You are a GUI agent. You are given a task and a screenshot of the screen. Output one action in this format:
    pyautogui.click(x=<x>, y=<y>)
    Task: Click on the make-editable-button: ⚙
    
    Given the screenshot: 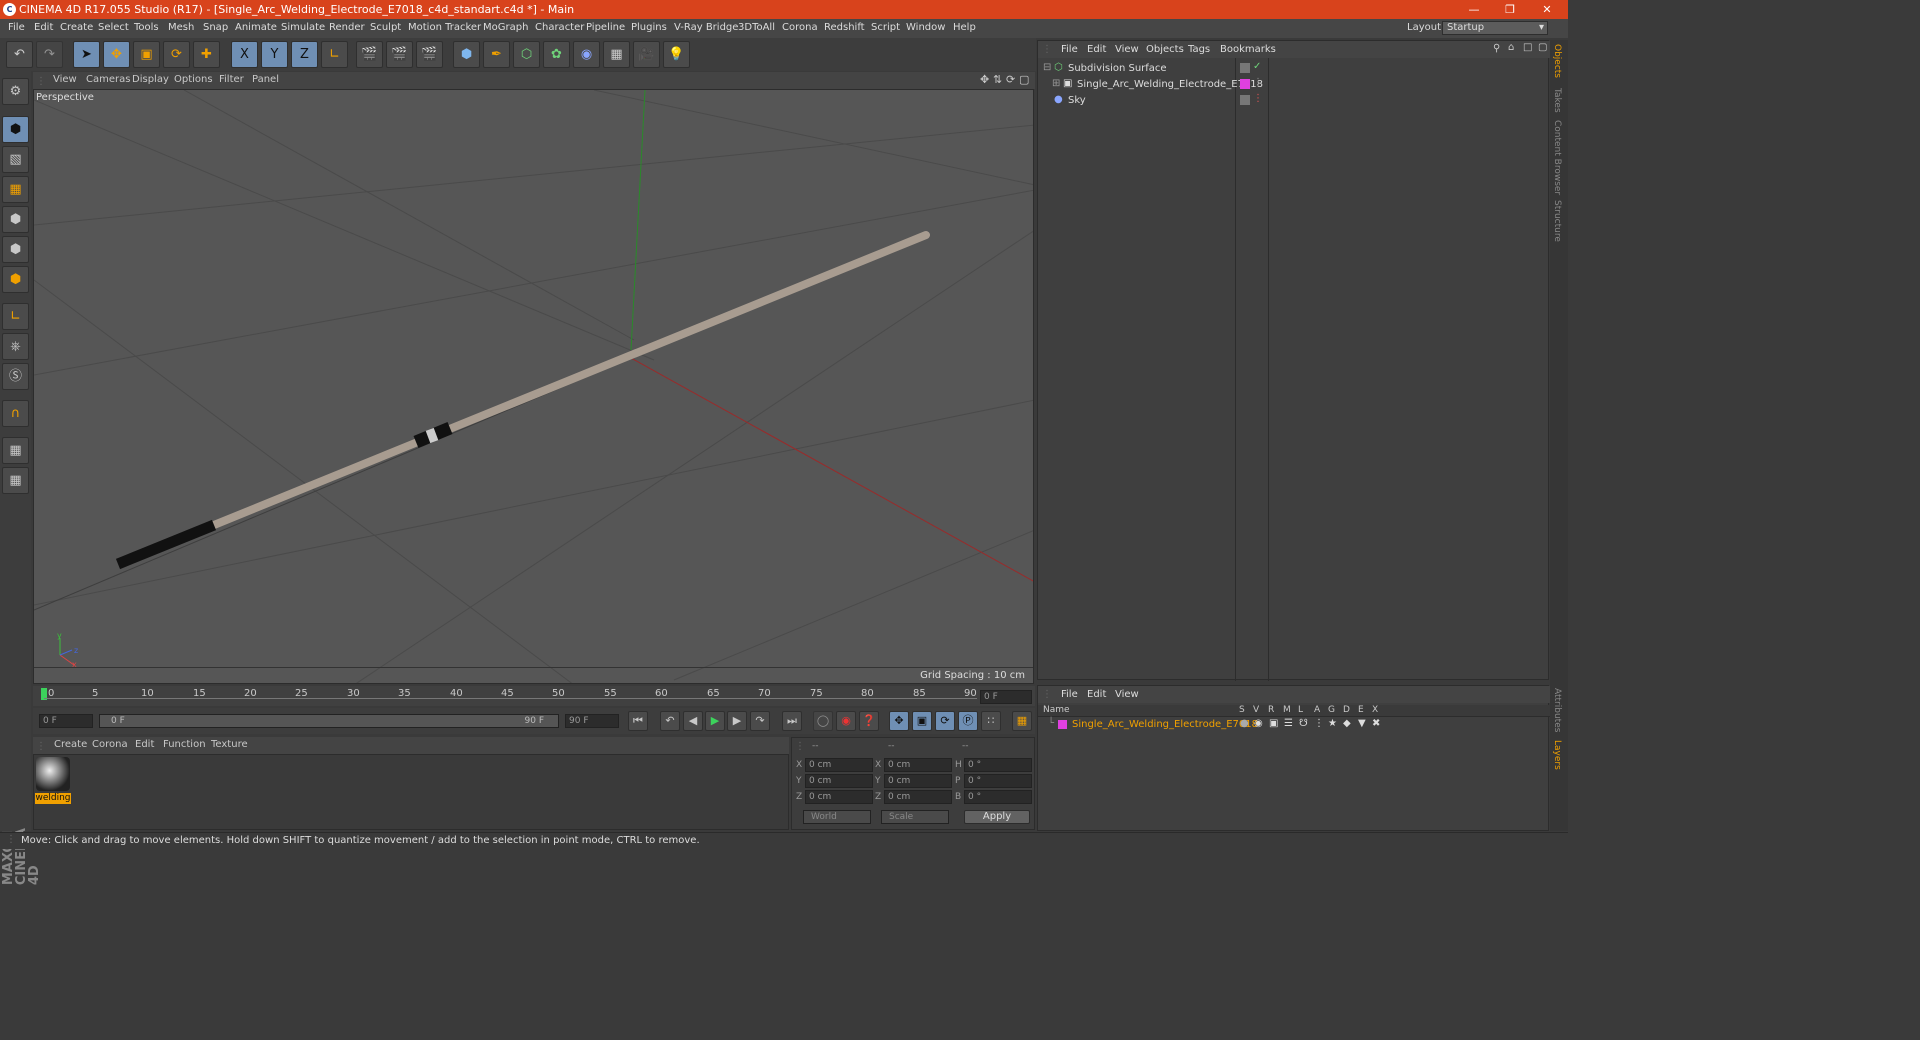 What is the action you would take?
    pyautogui.click(x=15, y=91)
    